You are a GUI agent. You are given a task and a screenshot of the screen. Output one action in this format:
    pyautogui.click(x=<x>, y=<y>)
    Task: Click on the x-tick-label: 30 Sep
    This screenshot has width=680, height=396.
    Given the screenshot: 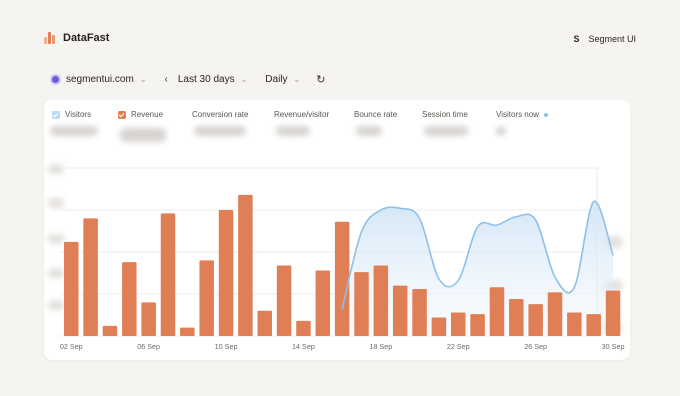 What is the action you would take?
    pyautogui.click(x=613, y=346)
    